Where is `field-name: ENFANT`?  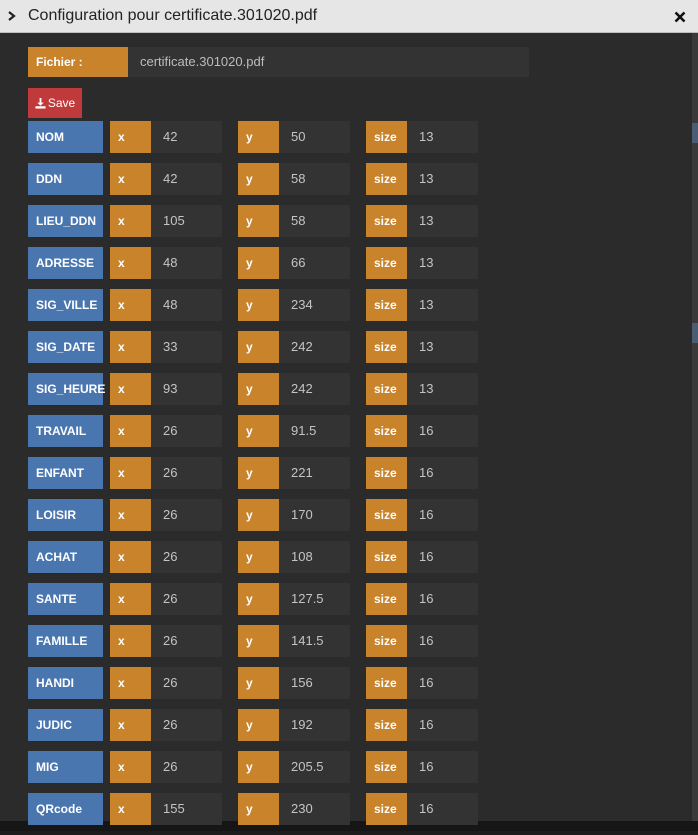 field-name: ENFANT is located at coordinates (65, 473).